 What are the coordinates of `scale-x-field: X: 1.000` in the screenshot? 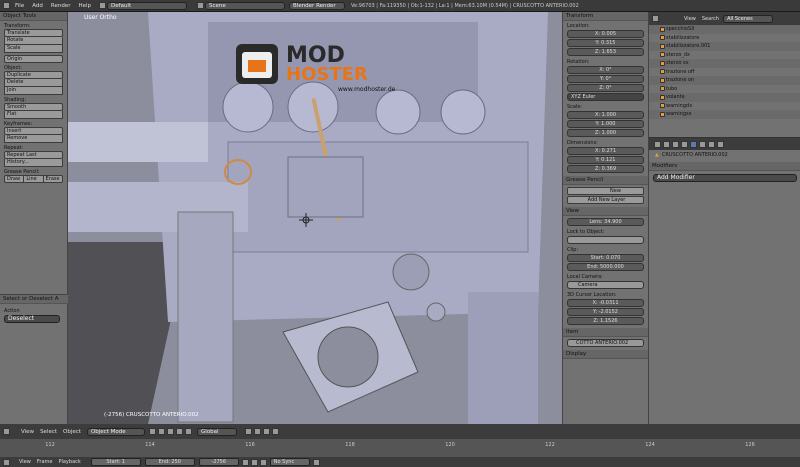 It's located at (605, 115).